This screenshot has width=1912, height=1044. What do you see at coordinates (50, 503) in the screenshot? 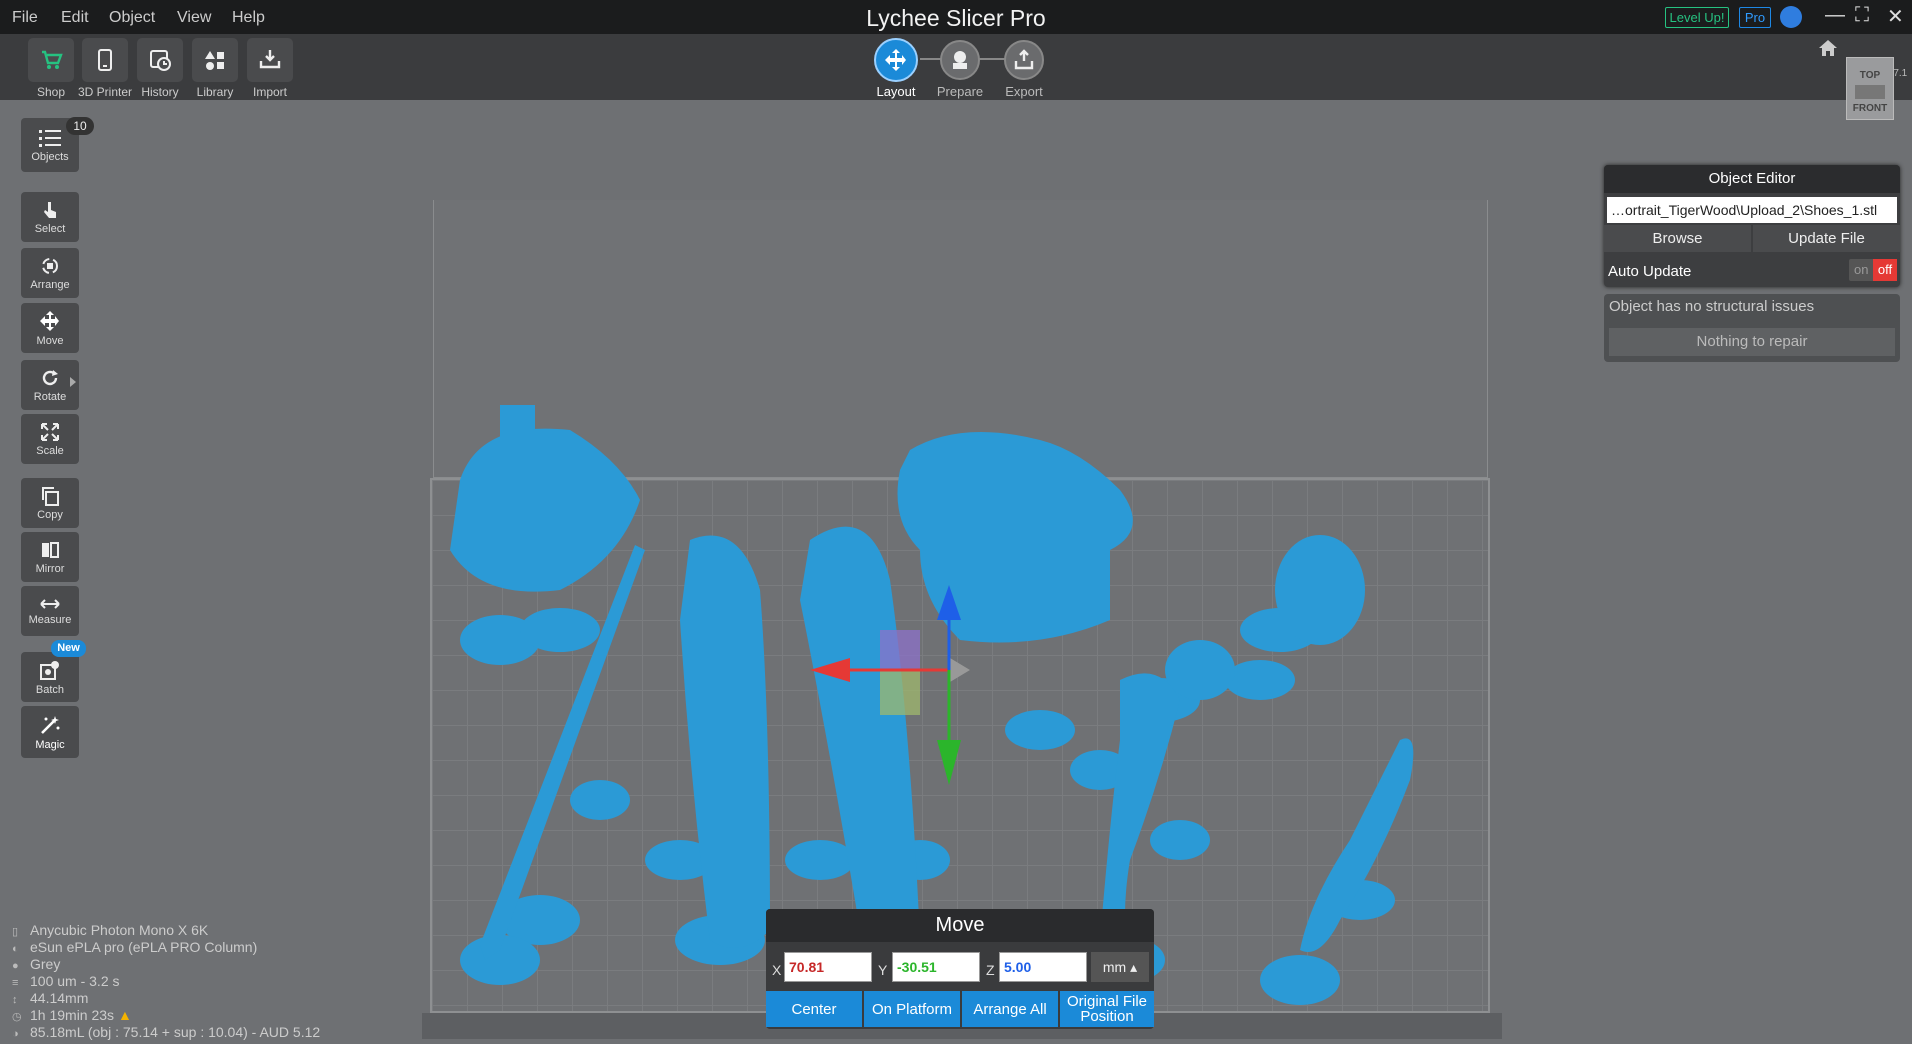
I see `copy-tool: Copy` at bounding box center [50, 503].